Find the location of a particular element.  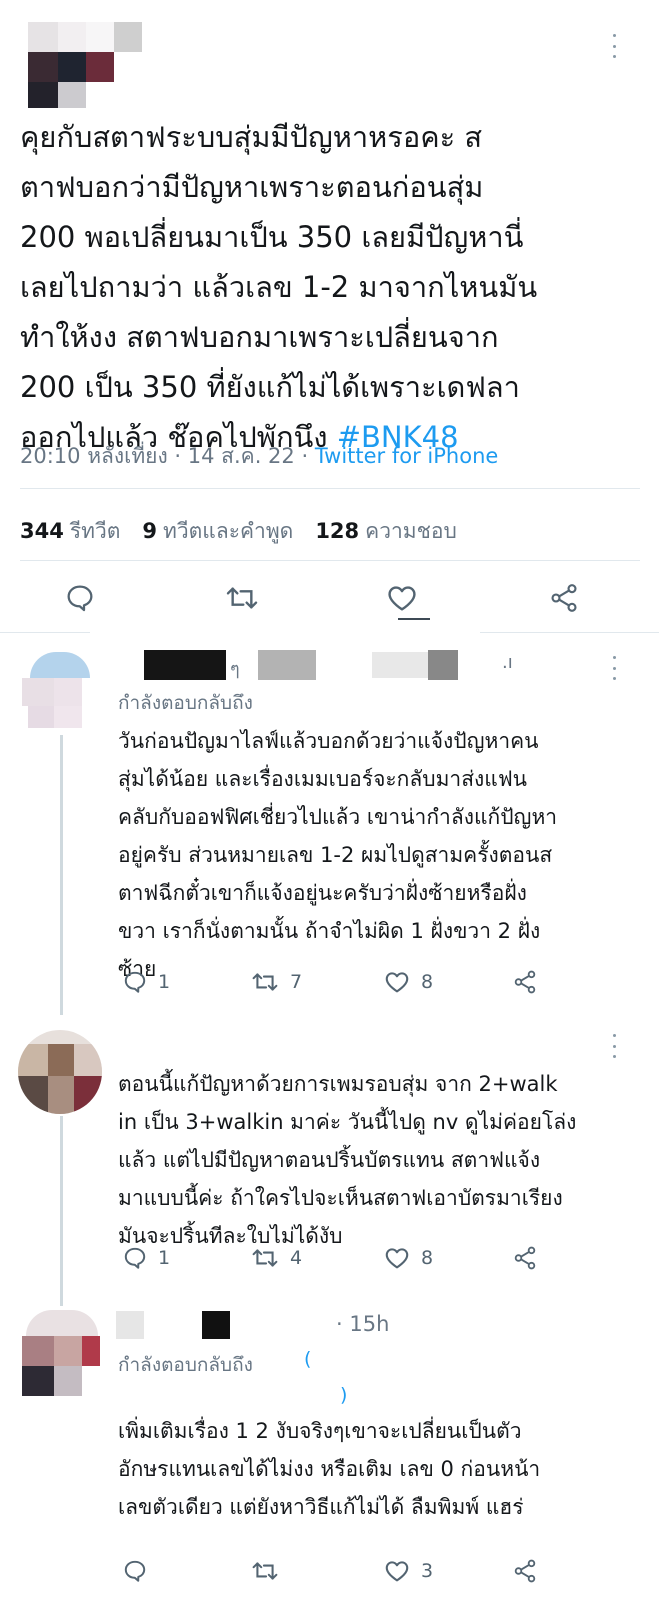

author-avatar is located at coordinates (86, 66).